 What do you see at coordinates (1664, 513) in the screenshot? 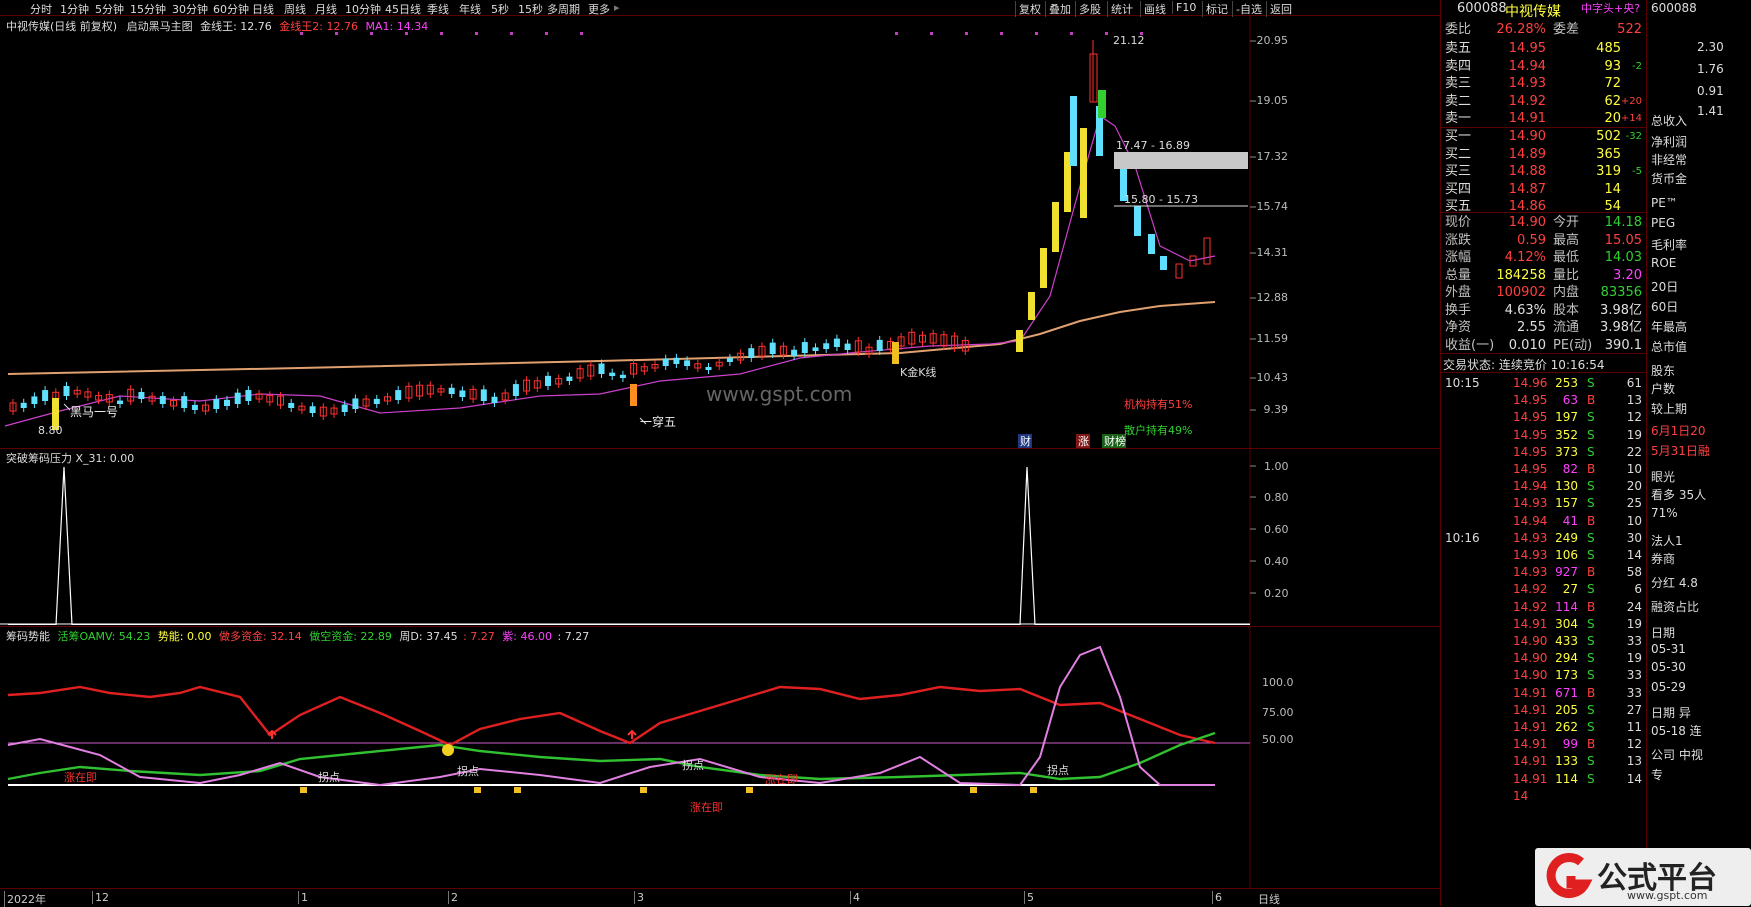
I see `fr-item: 71%` at bounding box center [1664, 513].